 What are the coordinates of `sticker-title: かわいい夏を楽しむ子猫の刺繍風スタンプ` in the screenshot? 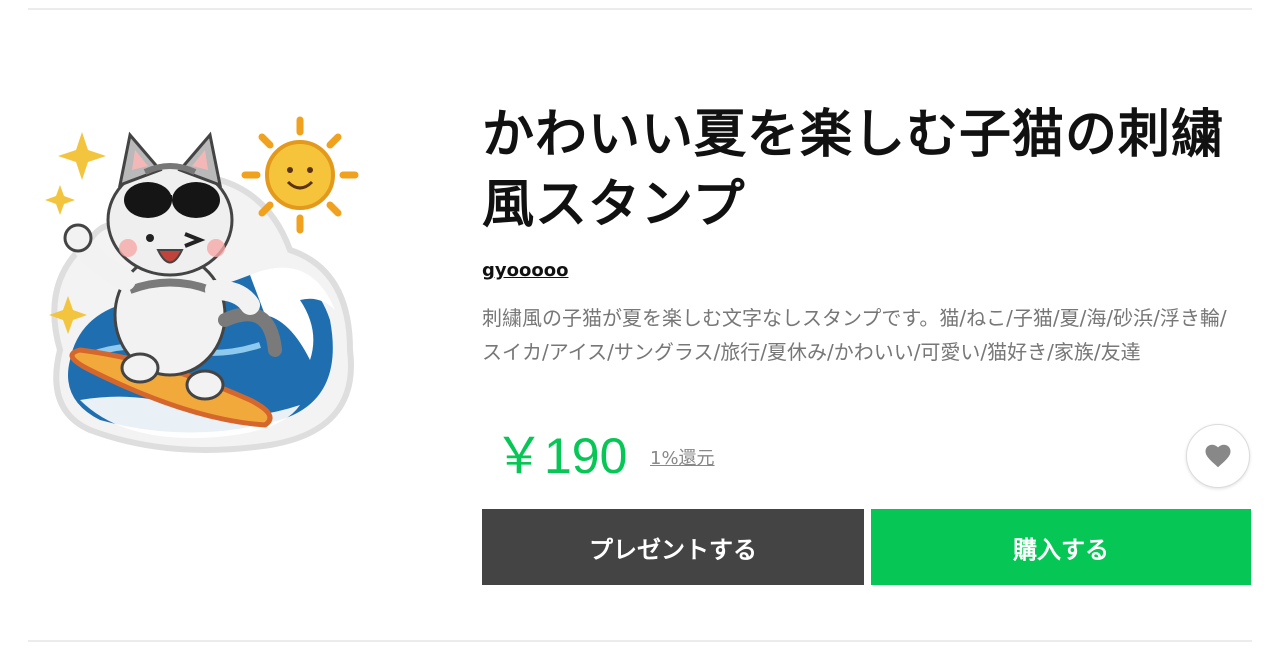 It's located at (853, 170).